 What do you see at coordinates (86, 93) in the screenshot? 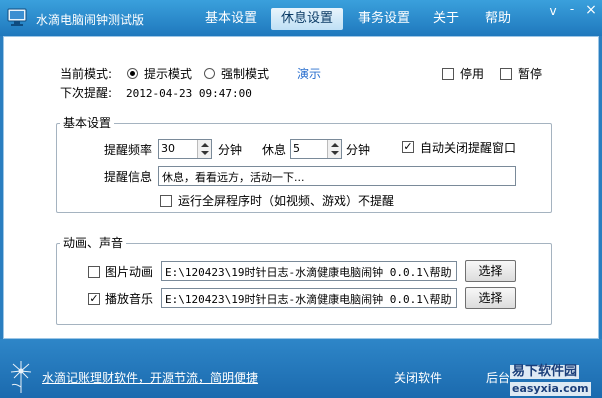
I see `next-reminder-label: 下次提醒:` at bounding box center [86, 93].